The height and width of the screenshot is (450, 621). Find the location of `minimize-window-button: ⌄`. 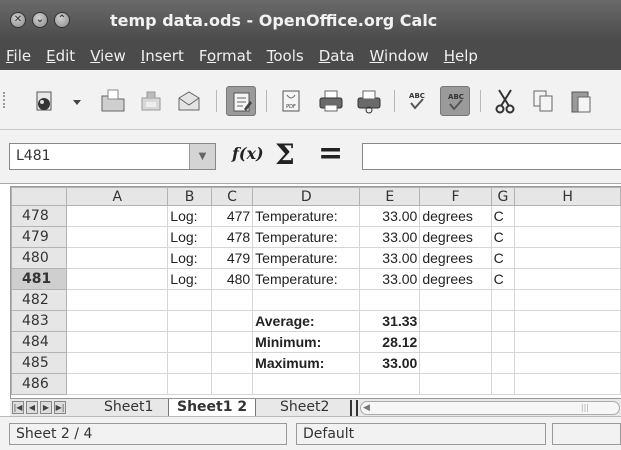

minimize-window-button: ⌄ is located at coordinates (40, 20).